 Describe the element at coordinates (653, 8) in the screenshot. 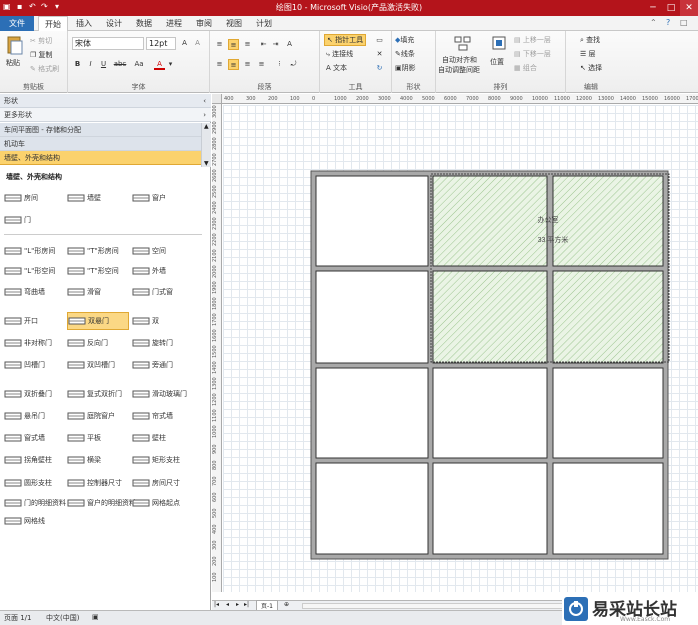

I see `minimize-button: ─` at that location.